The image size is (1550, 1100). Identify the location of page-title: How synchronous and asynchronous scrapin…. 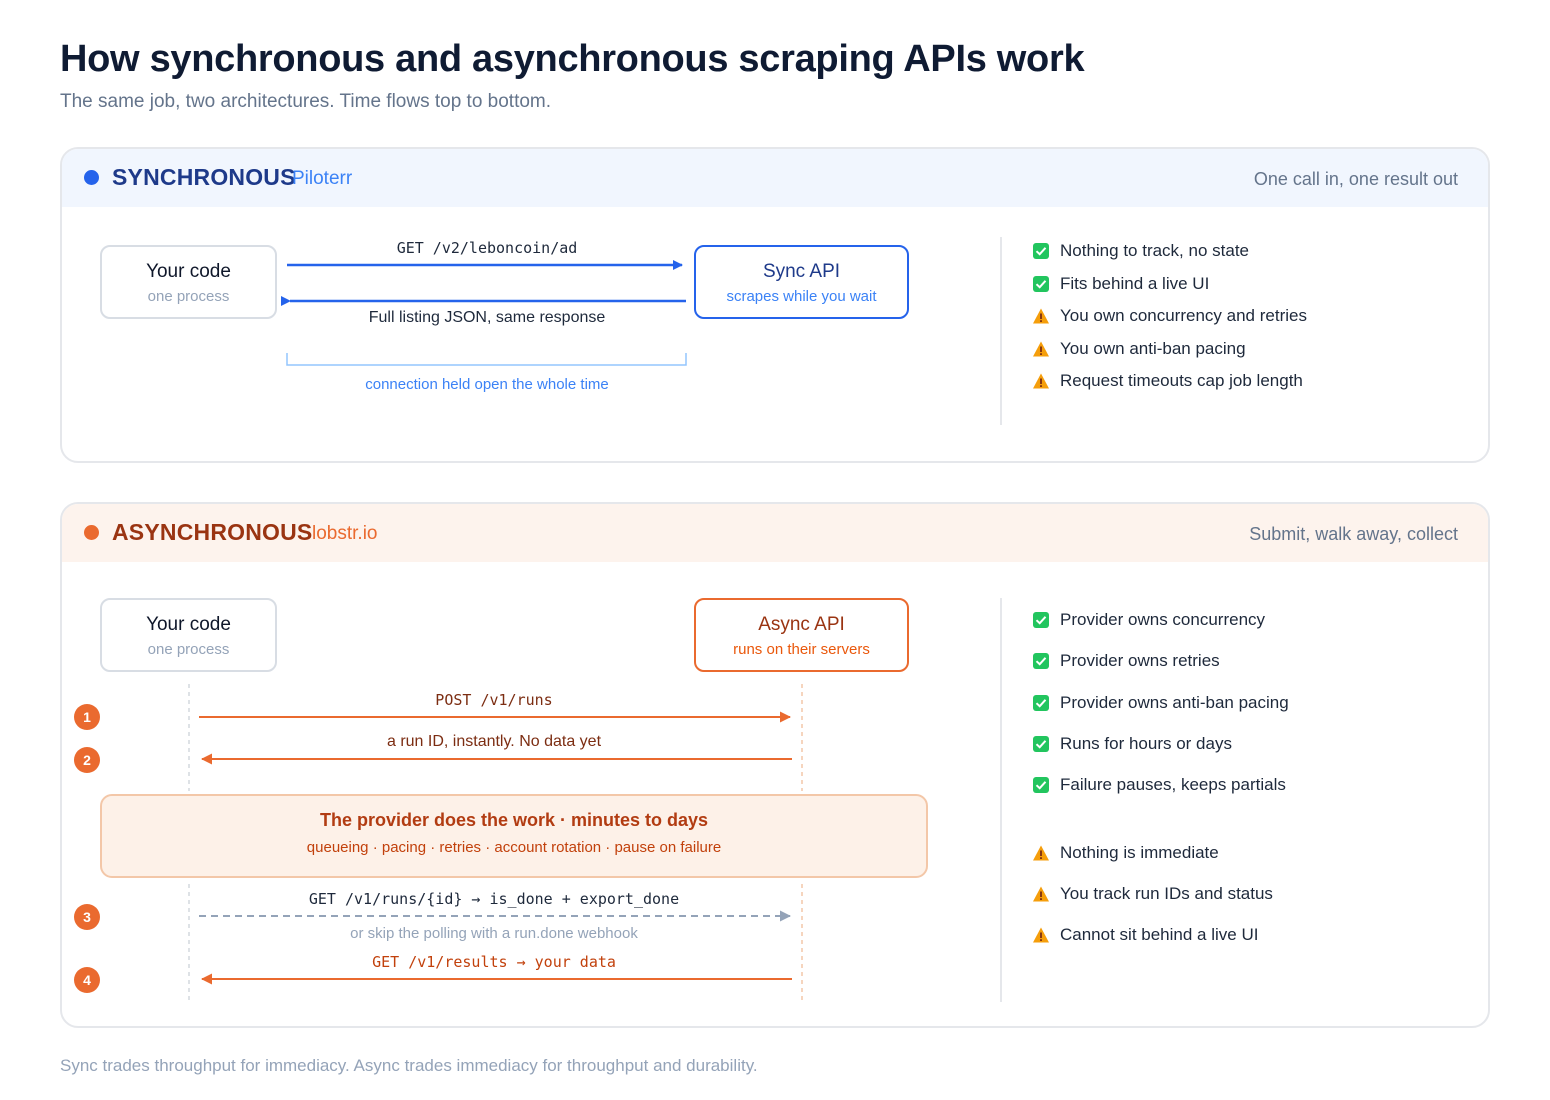
(572, 59).